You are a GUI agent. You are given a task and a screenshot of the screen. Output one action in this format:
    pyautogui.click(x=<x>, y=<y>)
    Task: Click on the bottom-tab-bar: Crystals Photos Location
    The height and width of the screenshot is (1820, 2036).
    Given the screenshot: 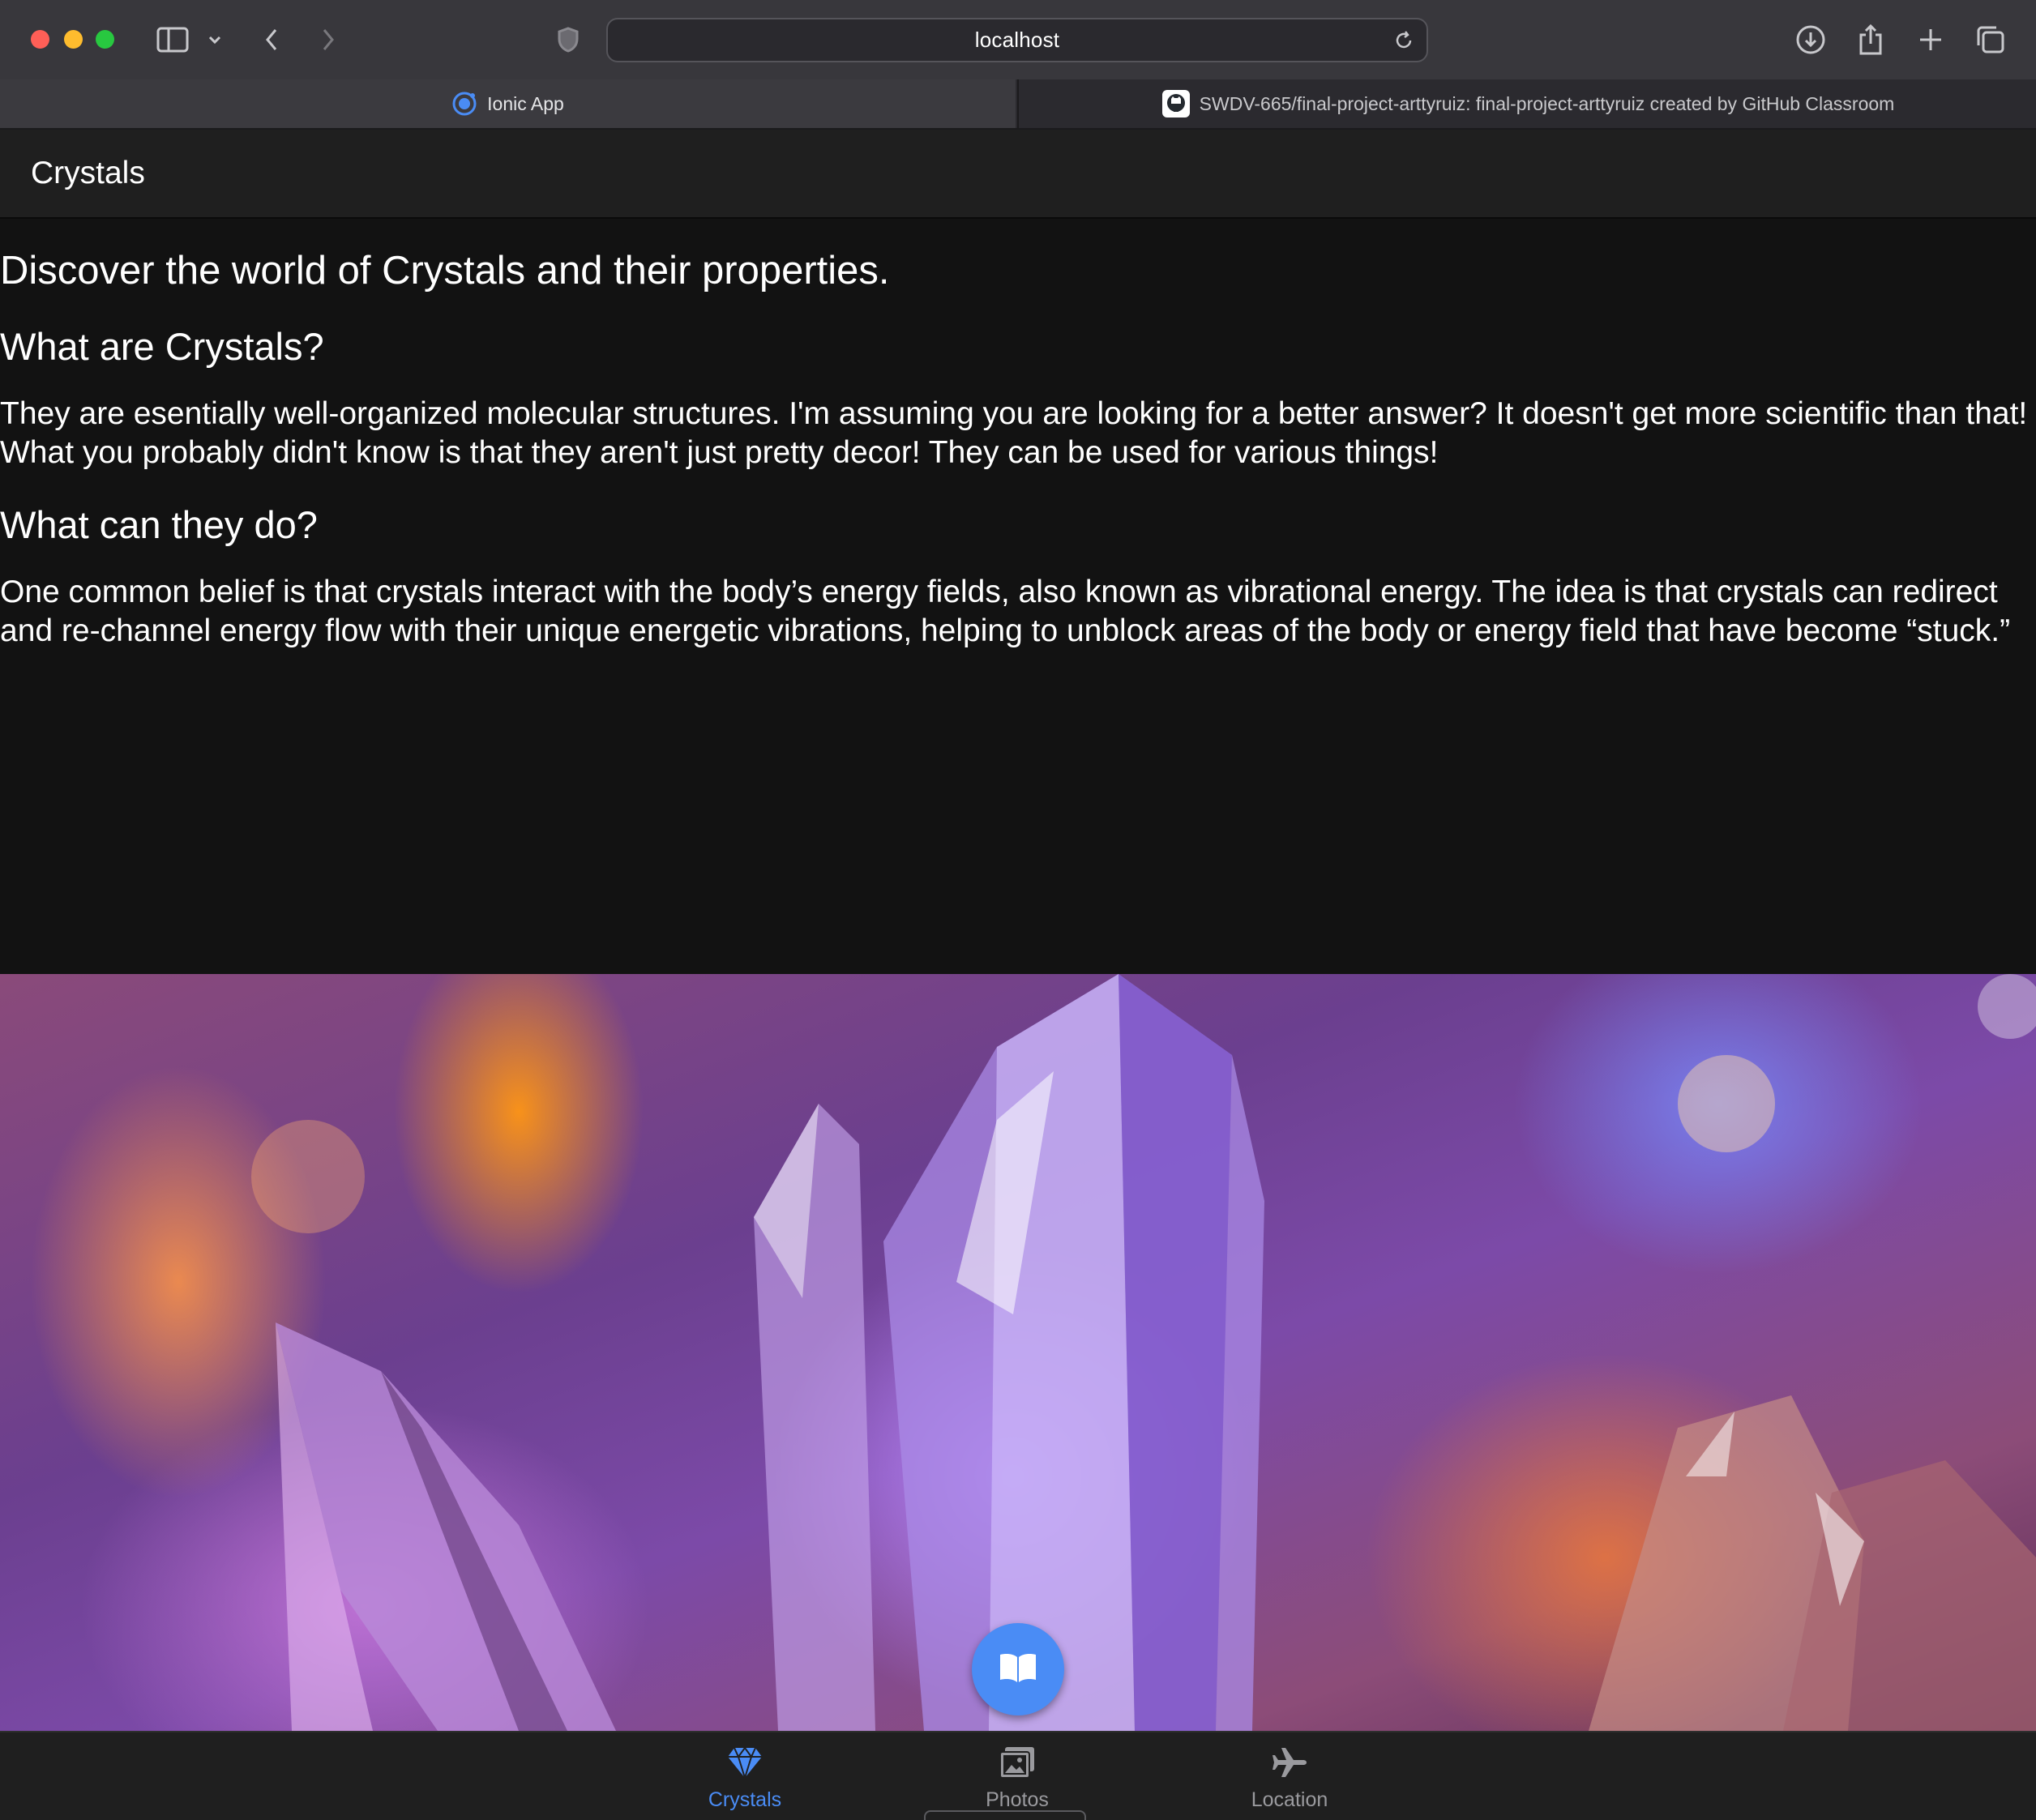 What is the action you would take?
    pyautogui.click(x=1018, y=1776)
    